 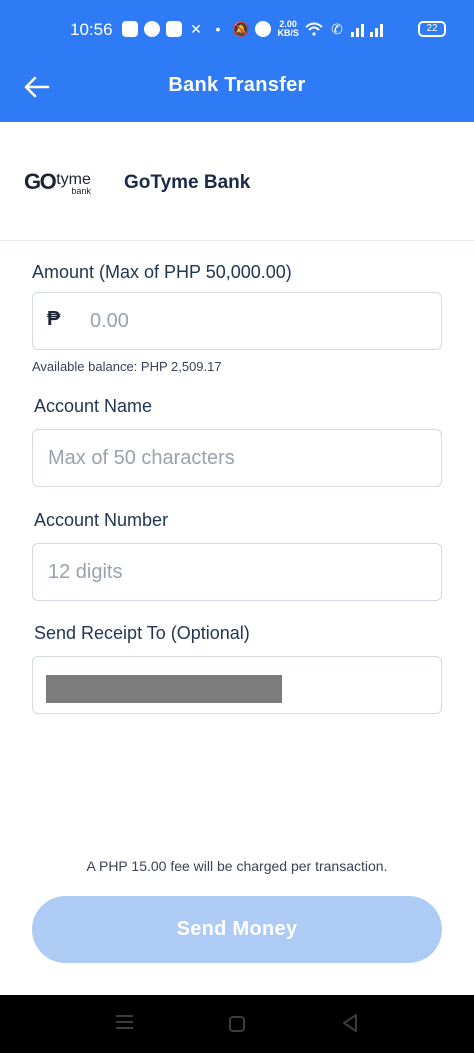 What do you see at coordinates (101, 520) in the screenshot?
I see `account-number-label: Account Number` at bounding box center [101, 520].